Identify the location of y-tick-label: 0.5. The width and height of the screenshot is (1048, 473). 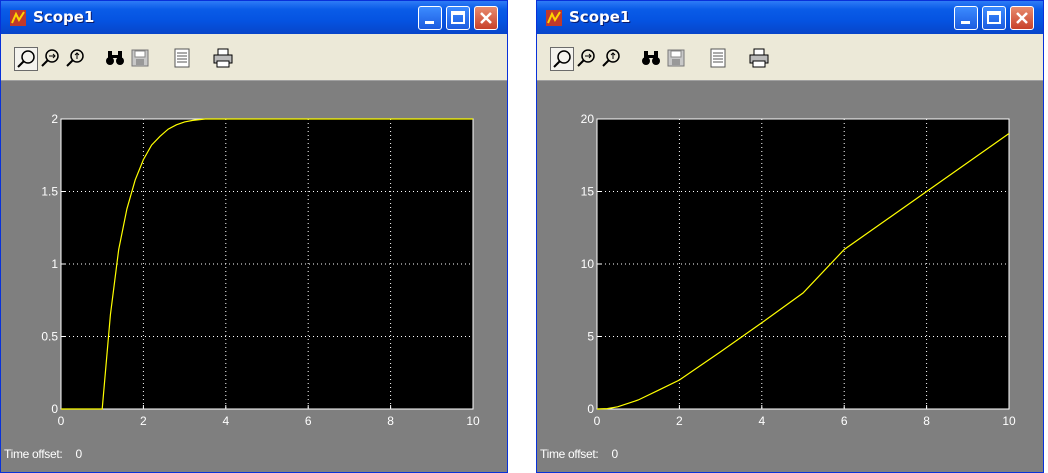
(49, 337).